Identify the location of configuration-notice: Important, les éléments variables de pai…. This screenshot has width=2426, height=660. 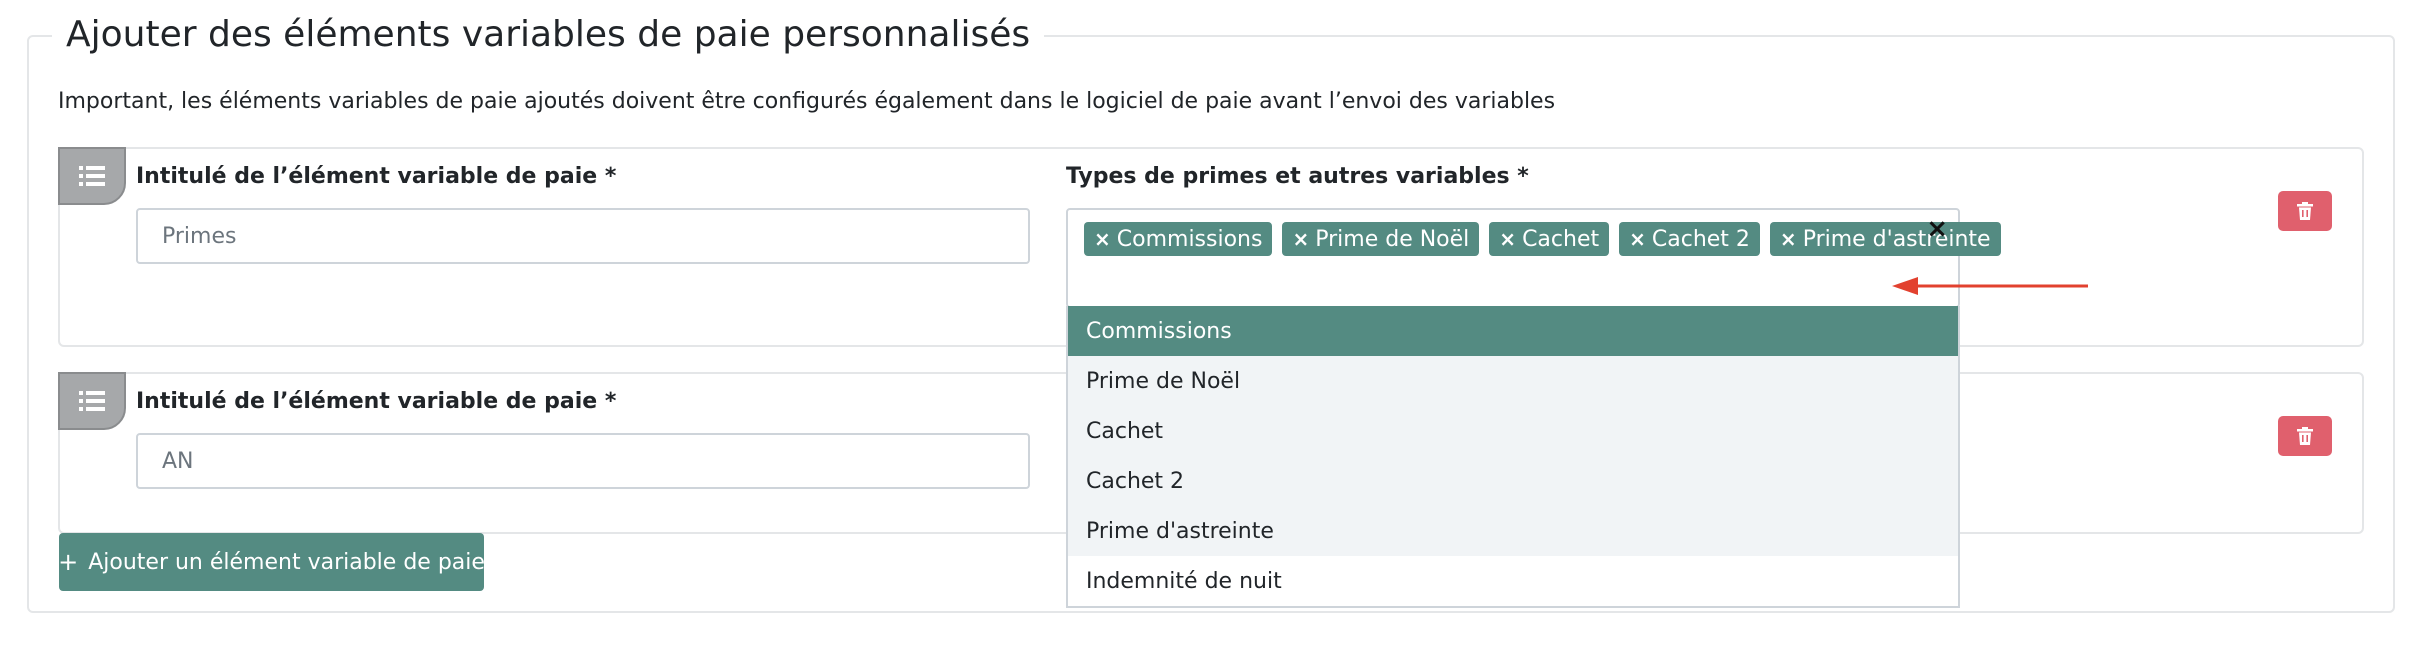
(807, 101).